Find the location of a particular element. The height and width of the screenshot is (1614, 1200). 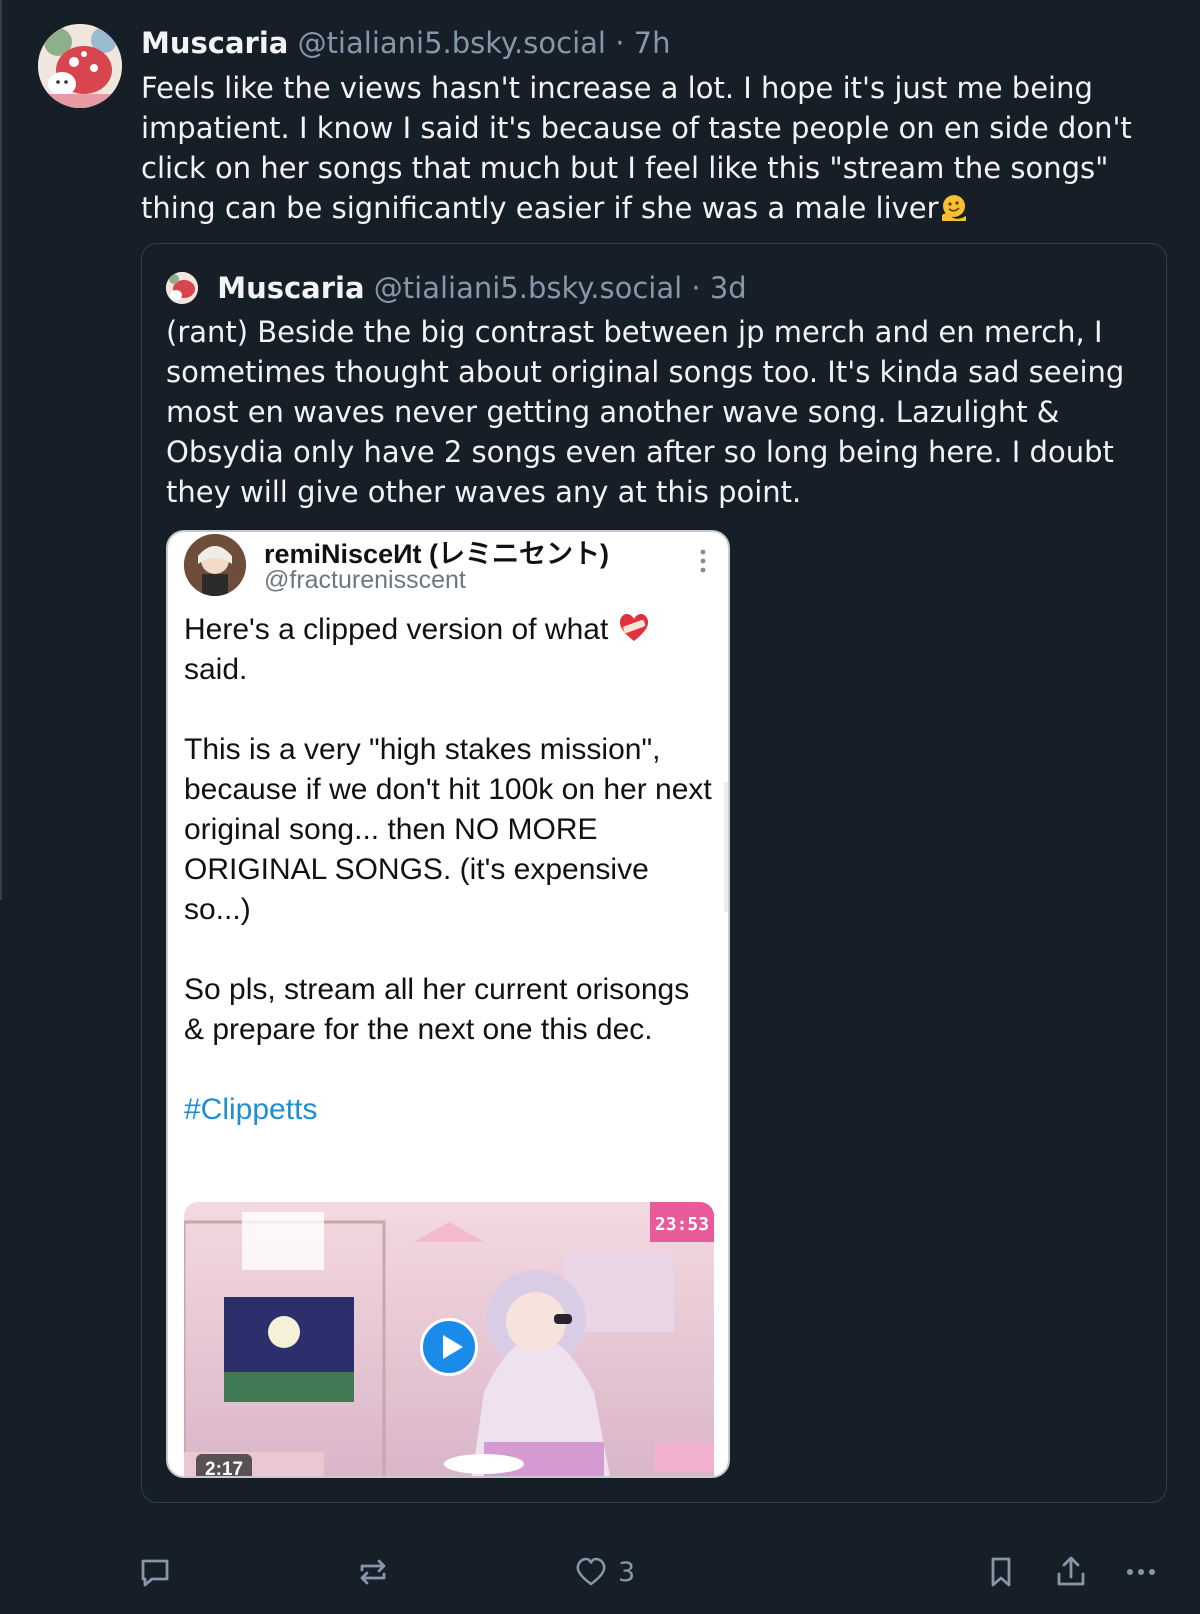

video-duration: 2:17 is located at coordinates (224, 1465).